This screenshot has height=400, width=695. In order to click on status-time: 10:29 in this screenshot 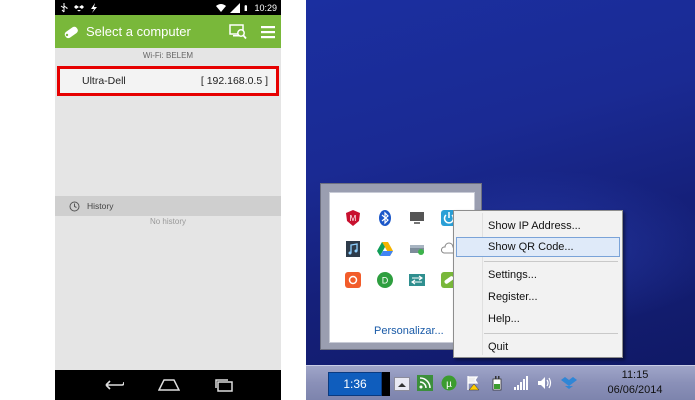, I will do `click(265, 7)`.